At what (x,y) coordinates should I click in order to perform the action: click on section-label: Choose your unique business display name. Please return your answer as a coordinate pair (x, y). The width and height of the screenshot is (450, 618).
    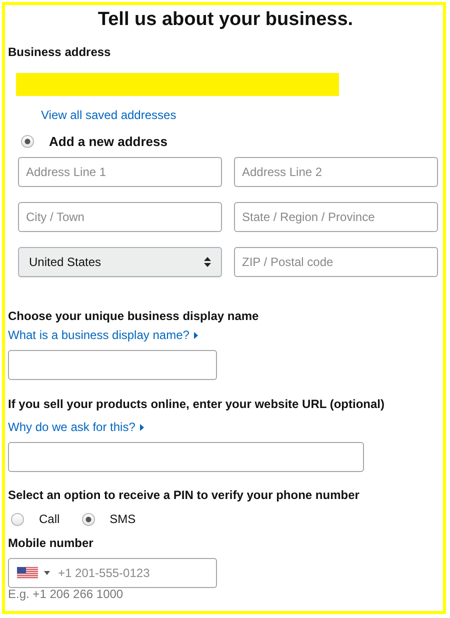
    Looking at the image, I should click on (134, 316).